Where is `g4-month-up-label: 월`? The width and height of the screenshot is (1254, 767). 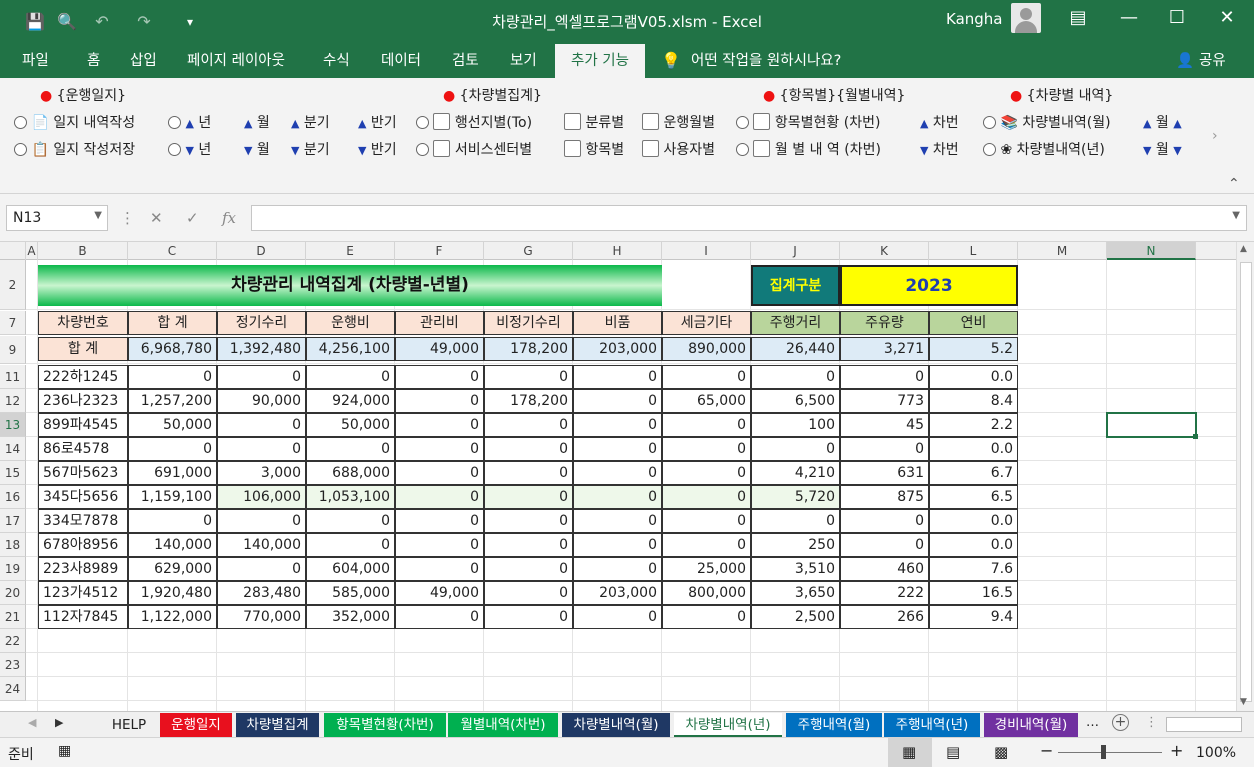 g4-month-up-label: 월 is located at coordinates (1162, 123).